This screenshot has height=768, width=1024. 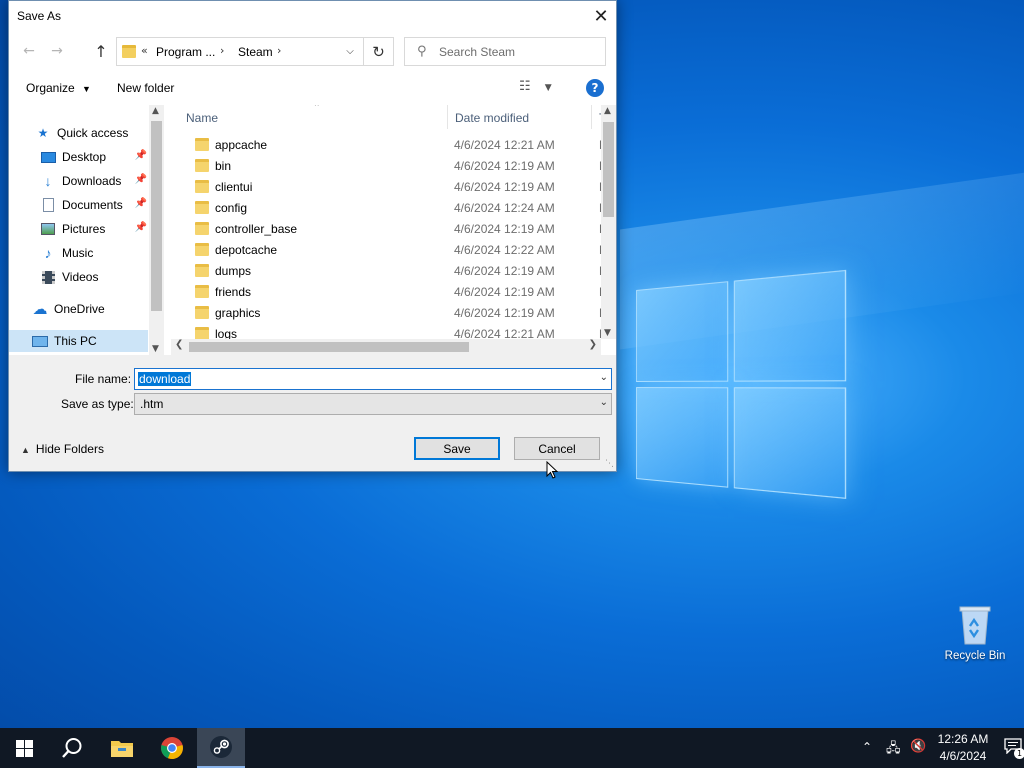 I want to click on save-as-type-select: .htm ⌄, so click(x=373, y=404).